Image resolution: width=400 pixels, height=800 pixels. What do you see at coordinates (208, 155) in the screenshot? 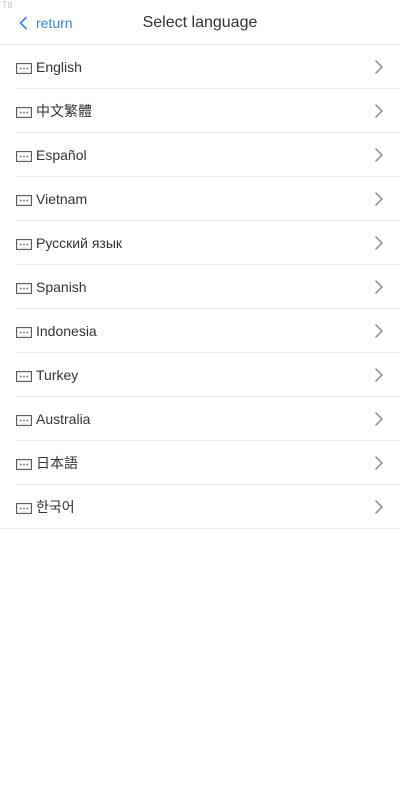
I see `language-item: Español` at bounding box center [208, 155].